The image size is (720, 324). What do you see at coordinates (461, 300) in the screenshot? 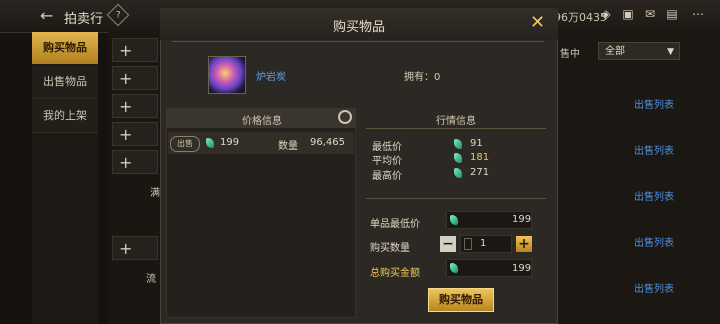
I see `buy-item-button: 购买物品` at bounding box center [461, 300].